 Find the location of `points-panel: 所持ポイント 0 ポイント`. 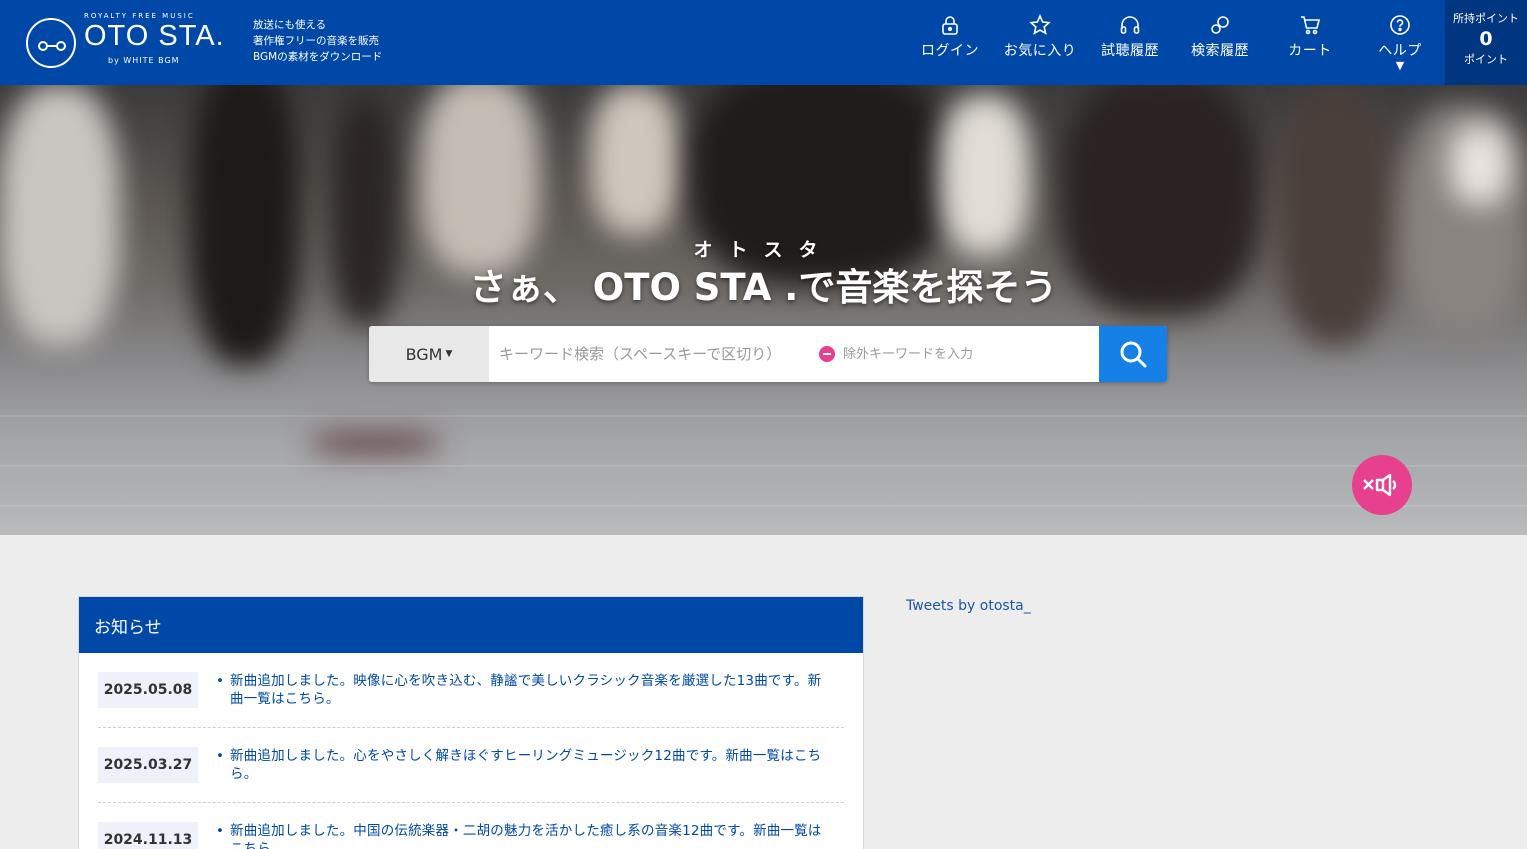

points-panel: 所持ポイント 0 ポイント is located at coordinates (1486, 42).